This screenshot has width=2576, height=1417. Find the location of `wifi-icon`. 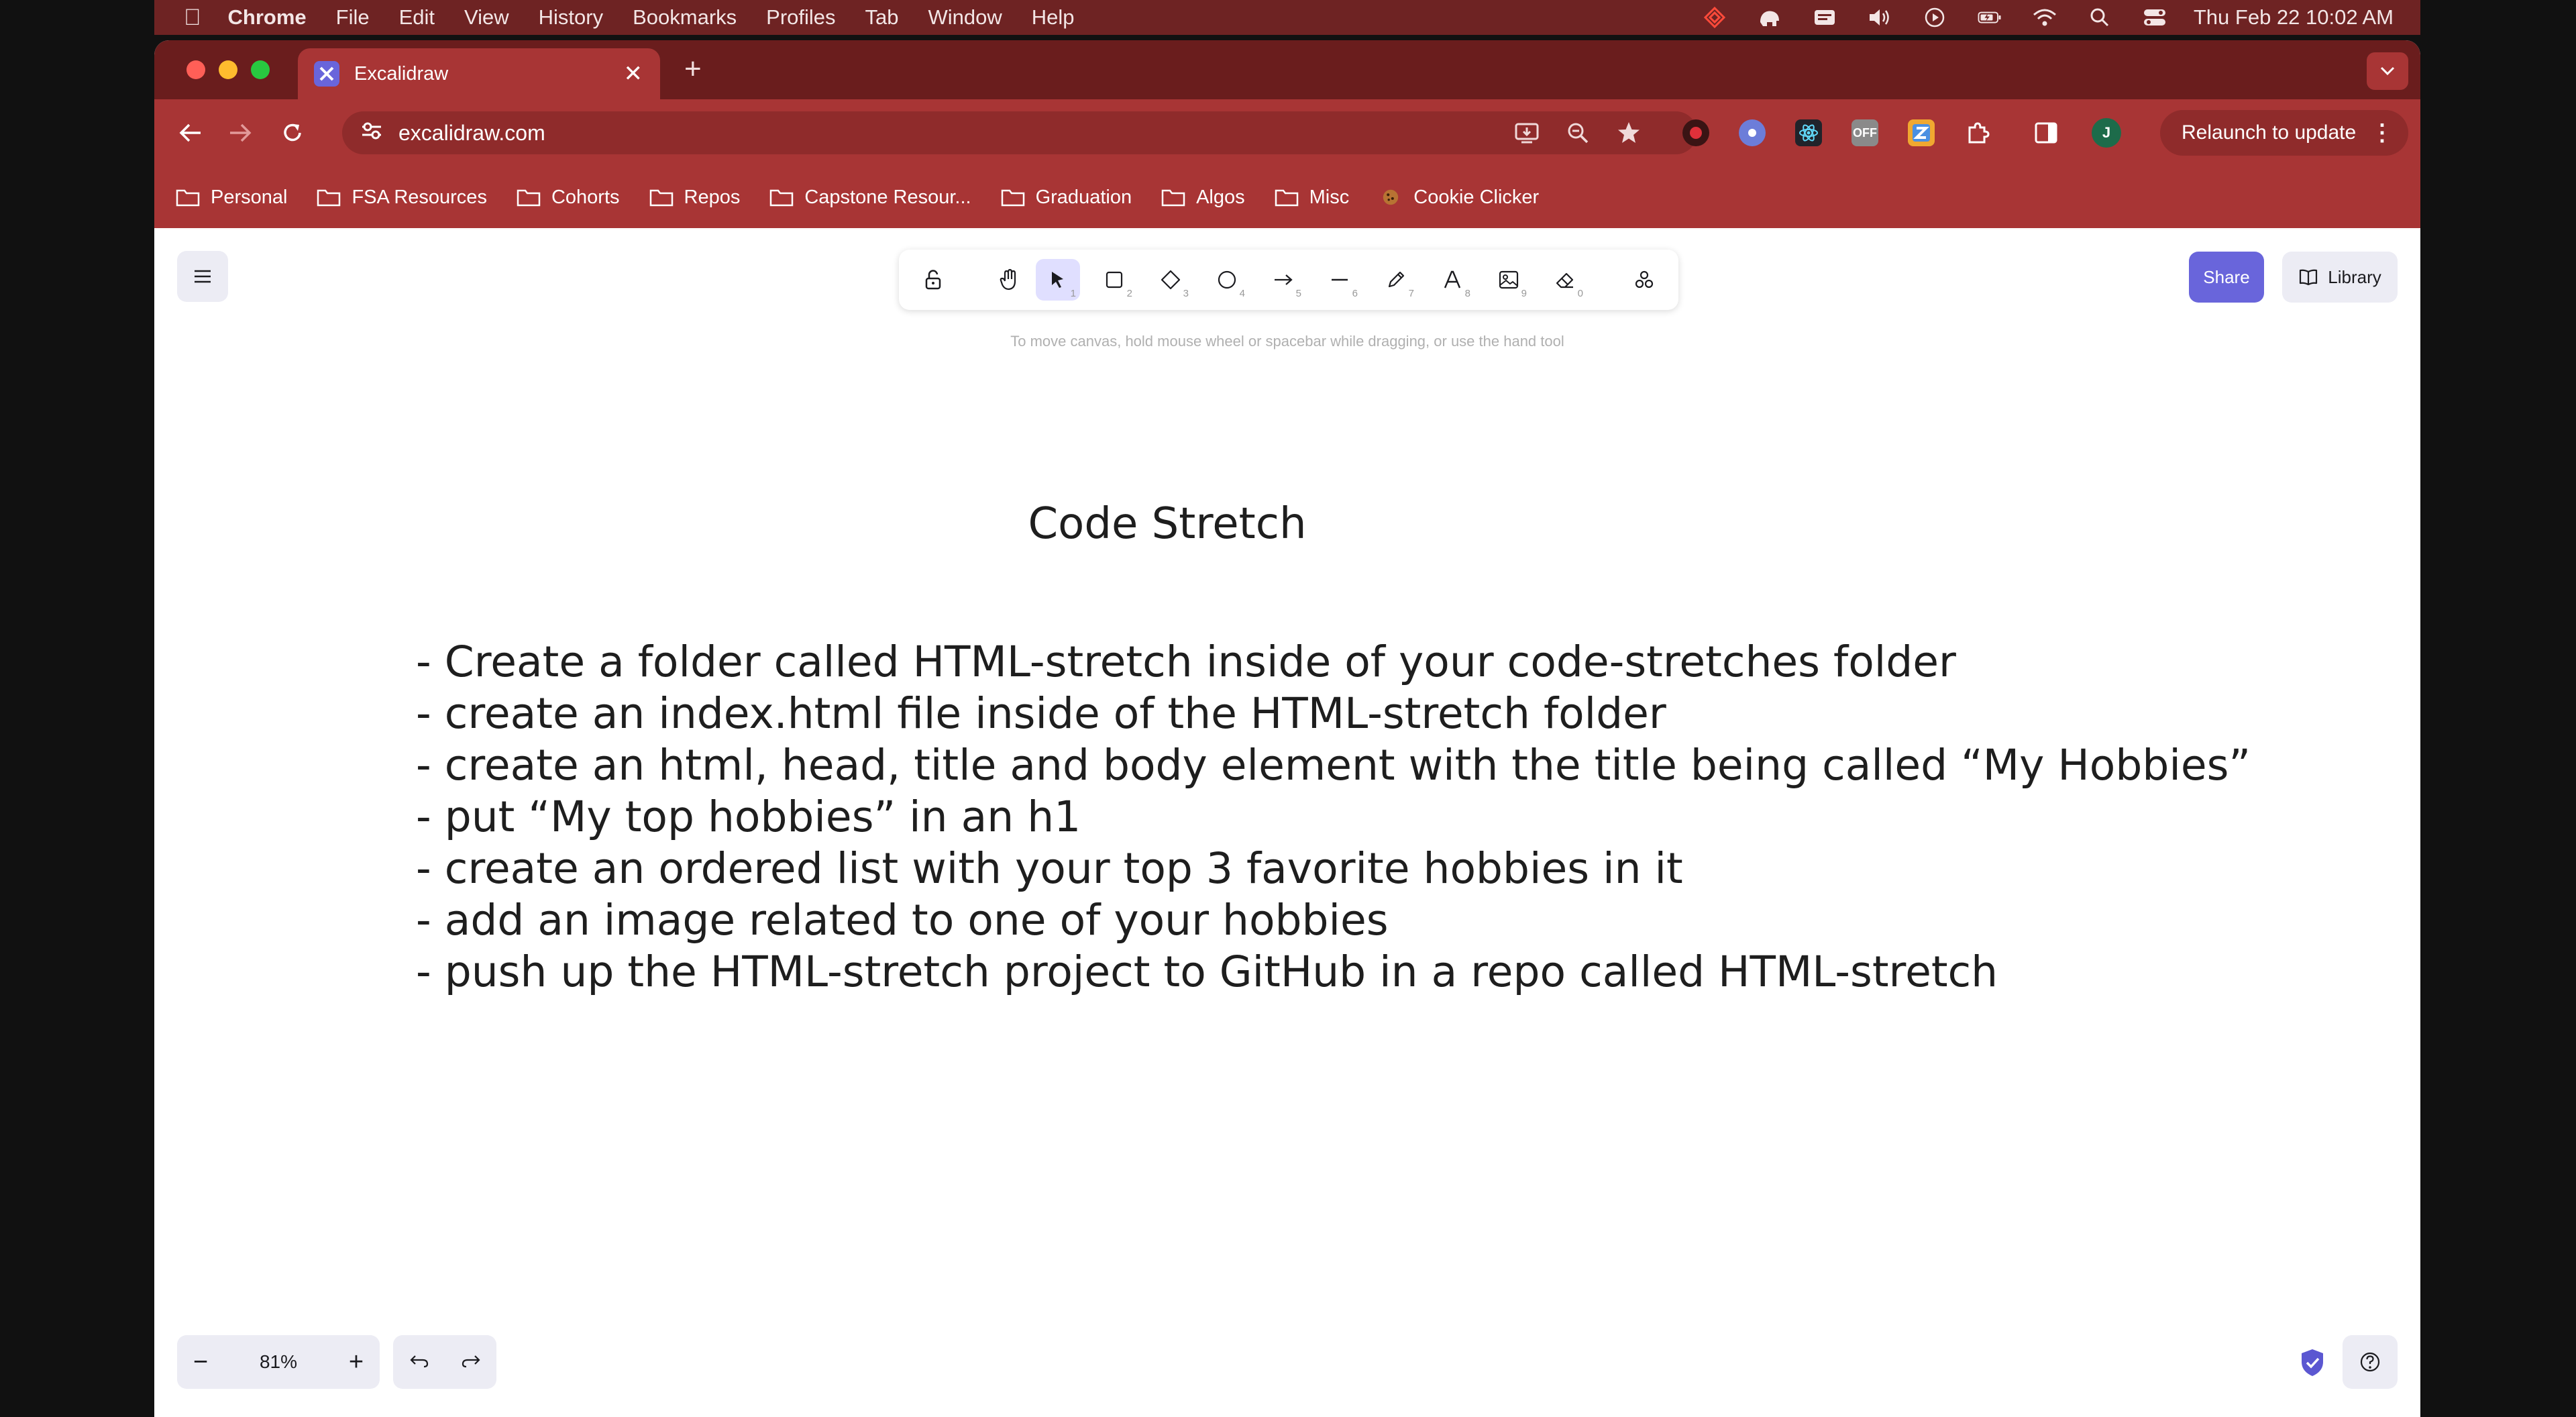

wifi-icon is located at coordinates (2045, 17).